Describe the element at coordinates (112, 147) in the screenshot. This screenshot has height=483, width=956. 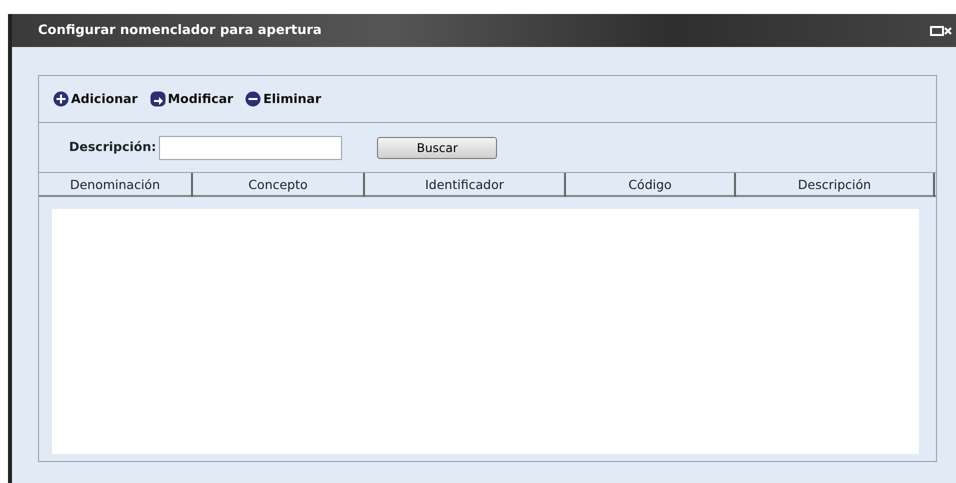
I see `description-label: Descripción:` at that location.